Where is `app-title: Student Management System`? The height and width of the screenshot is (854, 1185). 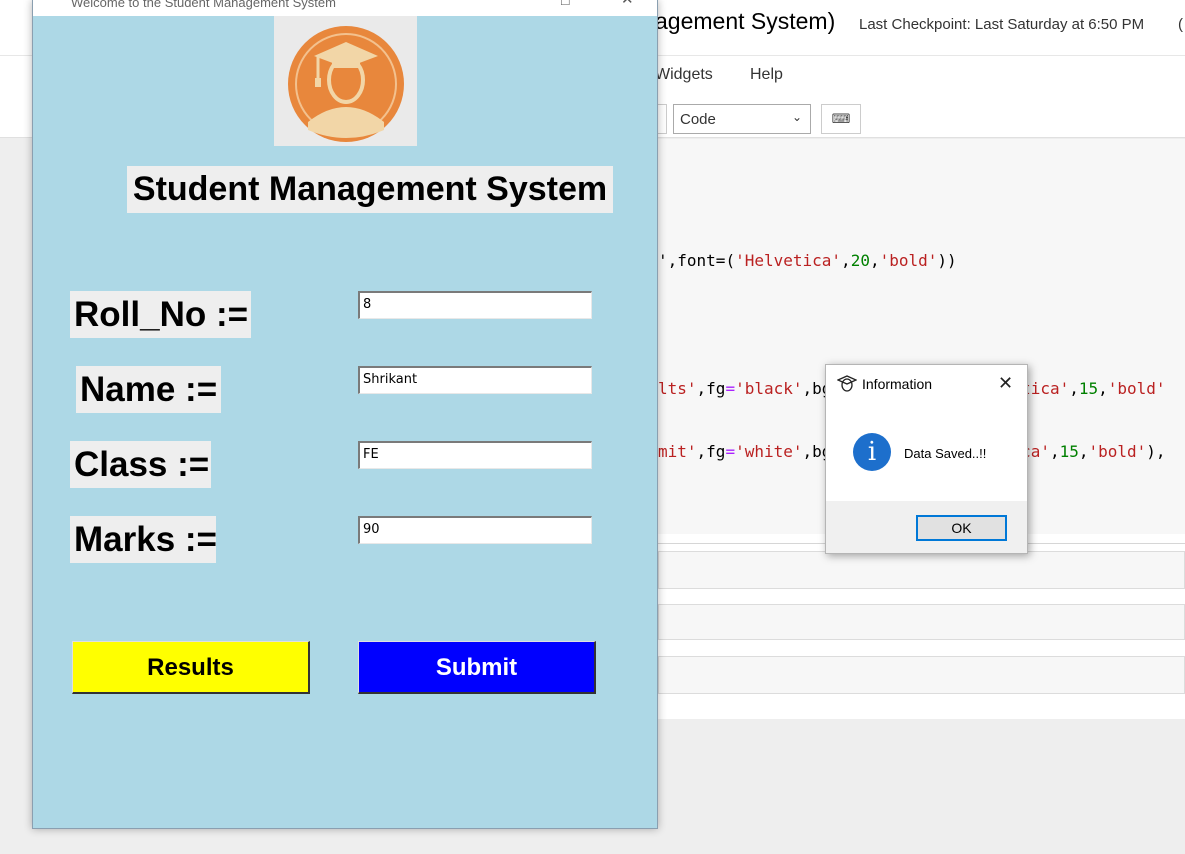 app-title: Student Management System is located at coordinates (370, 189).